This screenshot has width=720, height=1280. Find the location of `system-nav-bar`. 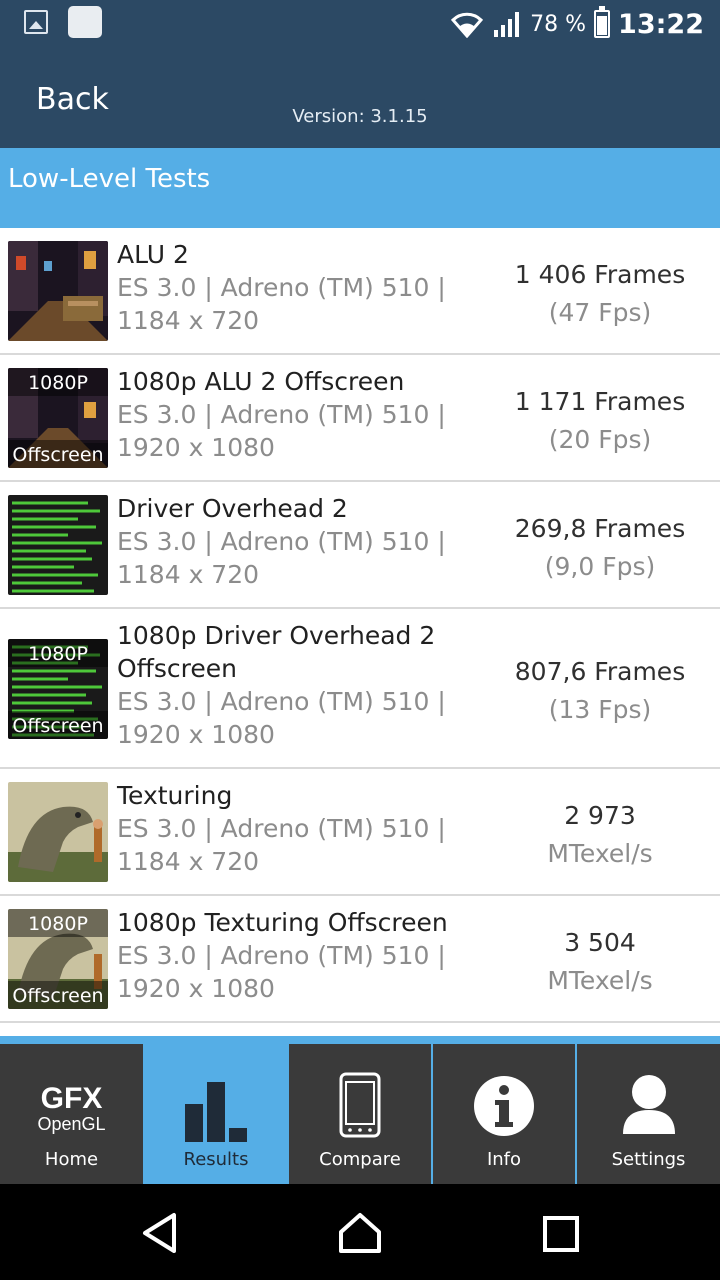

system-nav-bar is located at coordinates (360, 1232).